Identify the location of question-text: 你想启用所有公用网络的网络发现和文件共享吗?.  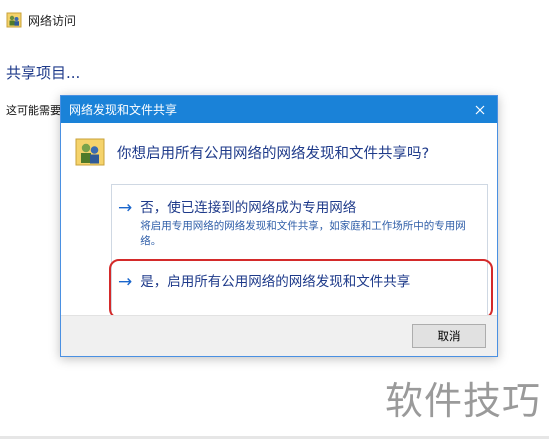
(273, 153).